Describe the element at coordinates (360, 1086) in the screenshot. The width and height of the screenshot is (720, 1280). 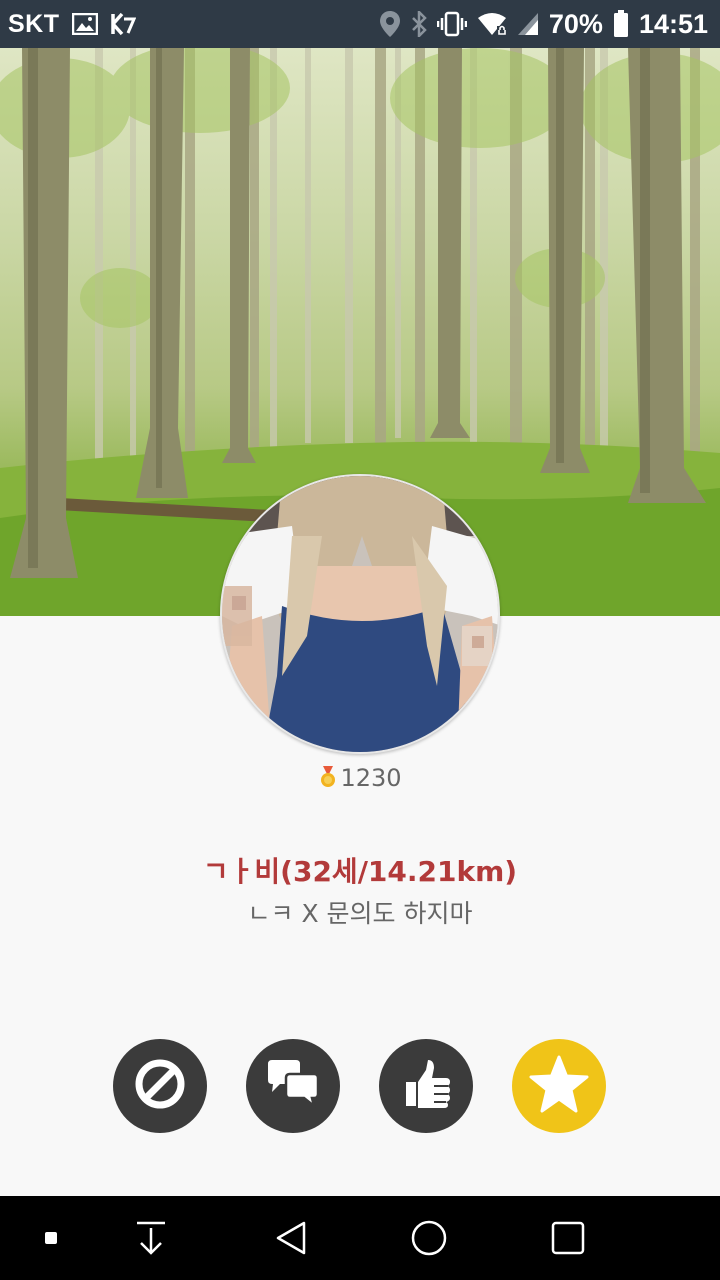
I see `action-bar` at that location.